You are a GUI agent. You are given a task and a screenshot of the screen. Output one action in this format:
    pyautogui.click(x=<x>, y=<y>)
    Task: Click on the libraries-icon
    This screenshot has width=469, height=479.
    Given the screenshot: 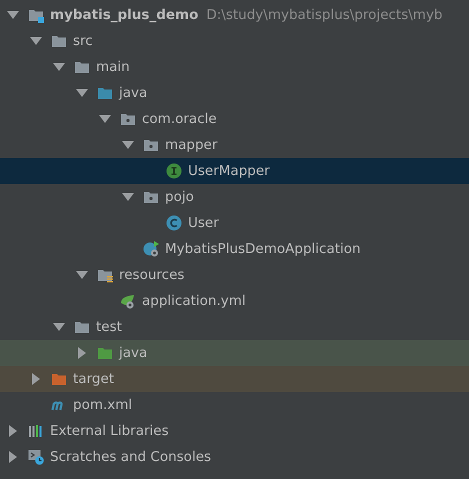 What is the action you would take?
    pyautogui.click(x=36, y=431)
    